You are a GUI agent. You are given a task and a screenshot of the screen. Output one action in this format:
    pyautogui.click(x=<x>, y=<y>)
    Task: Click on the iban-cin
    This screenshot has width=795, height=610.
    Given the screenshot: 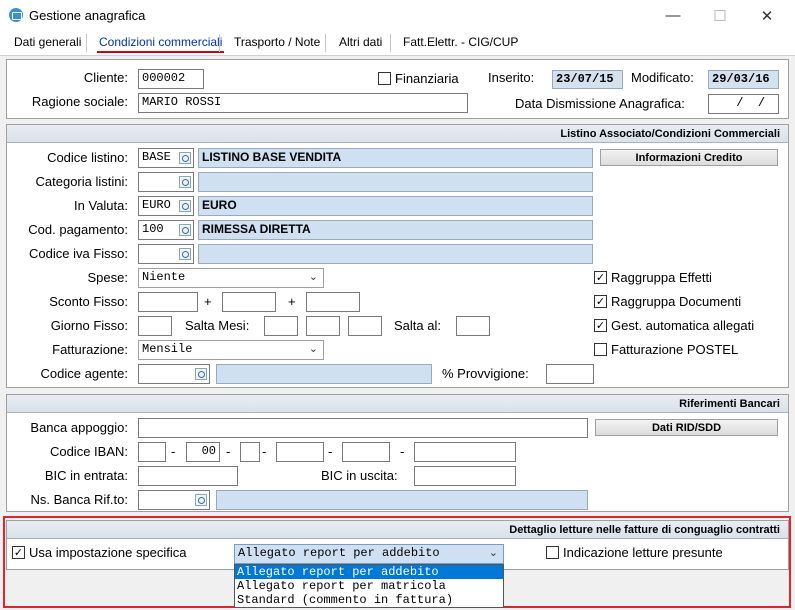 What is the action you would take?
    pyautogui.click(x=250, y=452)
    